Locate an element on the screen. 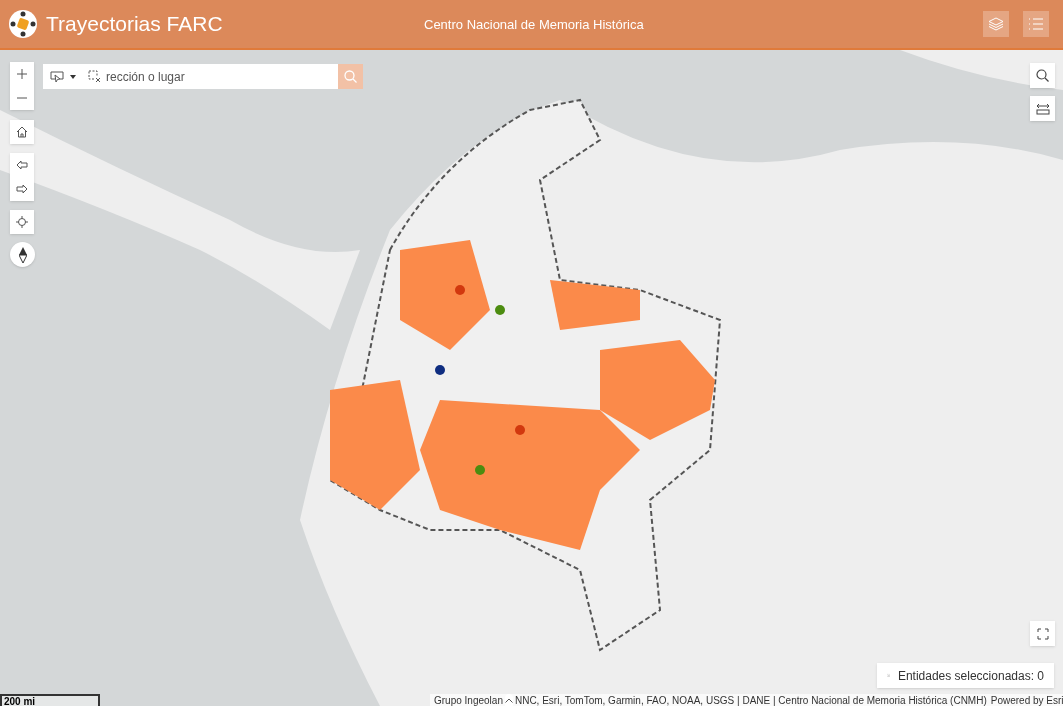 This screenshot has height=706, width=1063. select-pointer-icon is located at coordinates (57, 76).